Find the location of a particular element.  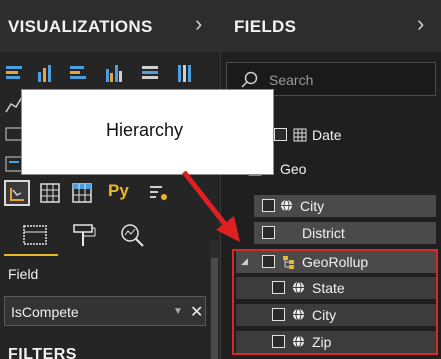

fields-tab-icon is located at coordinates (36, 236).